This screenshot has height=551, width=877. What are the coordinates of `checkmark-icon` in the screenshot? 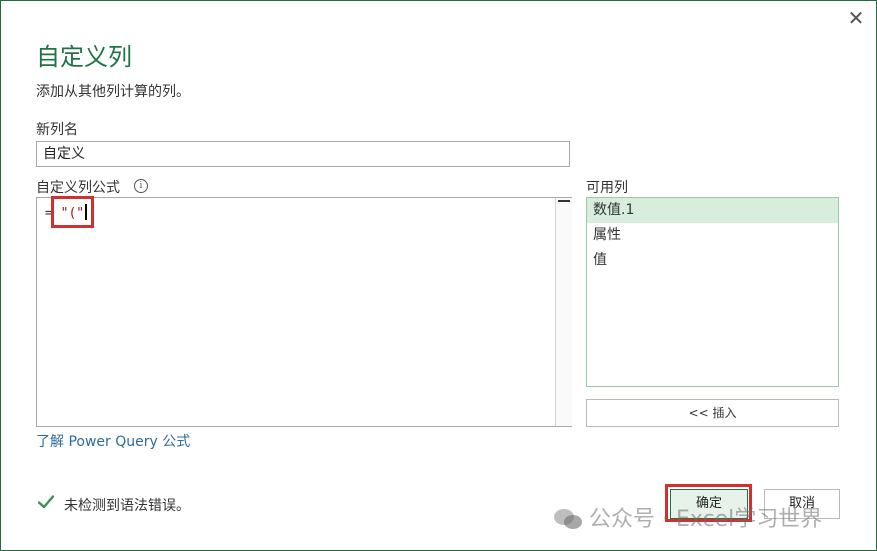 It's located at (46, 502).